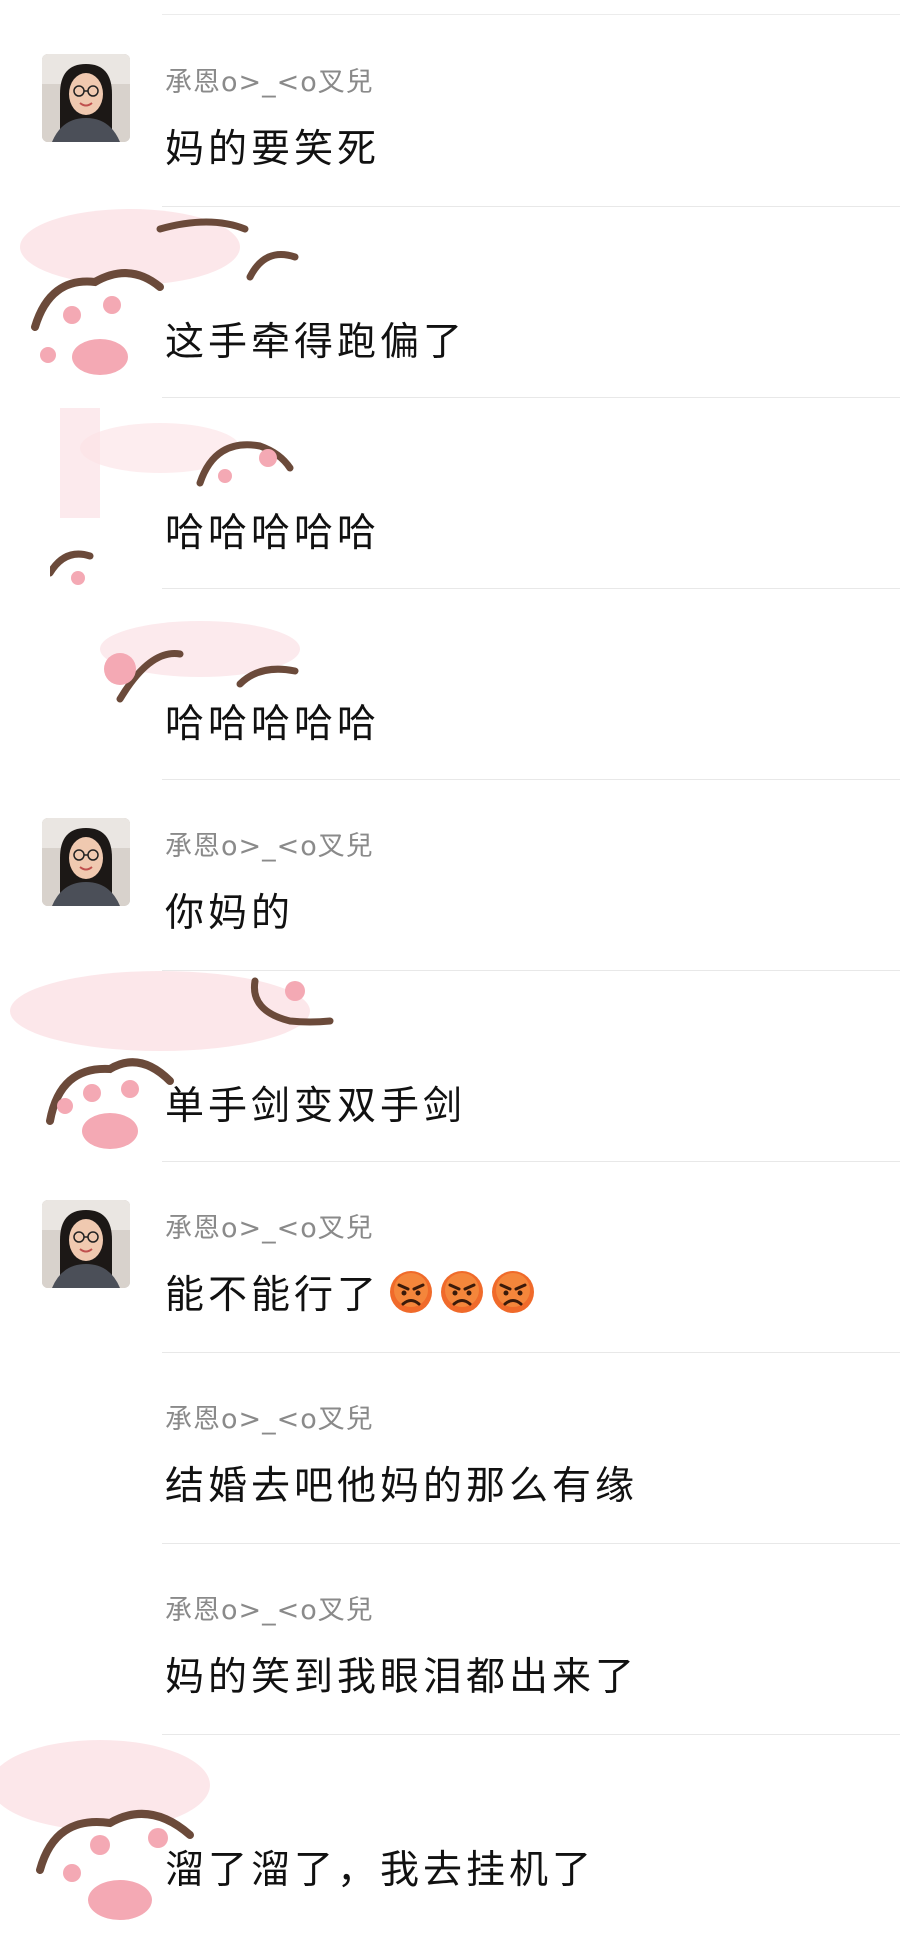 This screenshot has width=900, height=1951. Describe the element at coordinates (273, 149) in the screenshot. I see `message-text: 妈的要笑死` at that location.